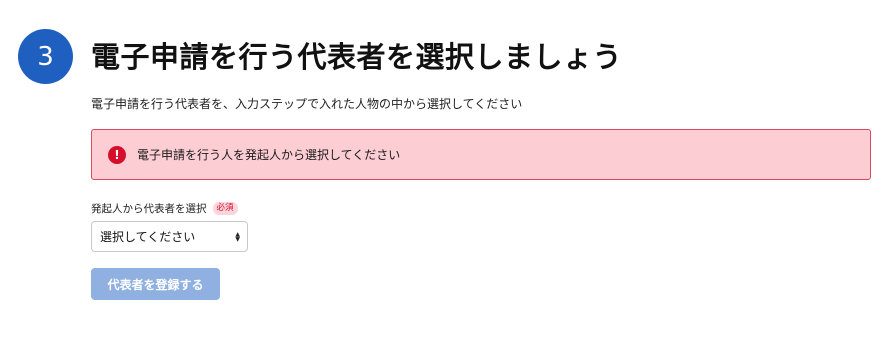 Image resolution: width=892 pixels, height=351 pixels. Describe the element at coordinates (481, 154) in the screenshot. I see `error-alert: ! 電子申請を行う人を発起人から選択してください` at that location.